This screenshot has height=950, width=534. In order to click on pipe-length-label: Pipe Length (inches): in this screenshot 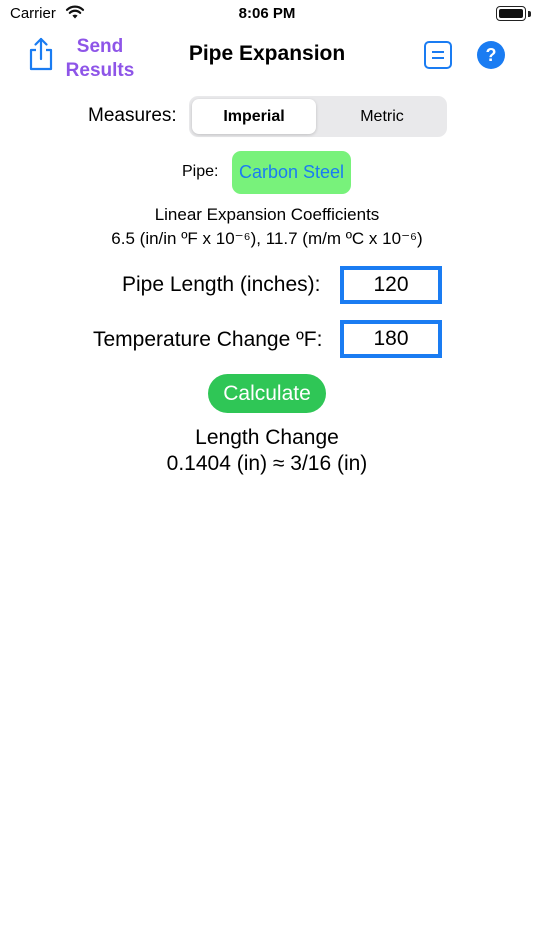, I will do `click(221, 284)`.